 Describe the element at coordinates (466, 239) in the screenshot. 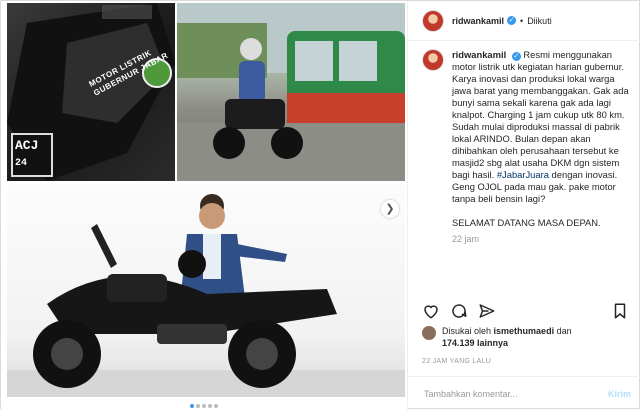

I see `caption-time: 22 jam` at that location.